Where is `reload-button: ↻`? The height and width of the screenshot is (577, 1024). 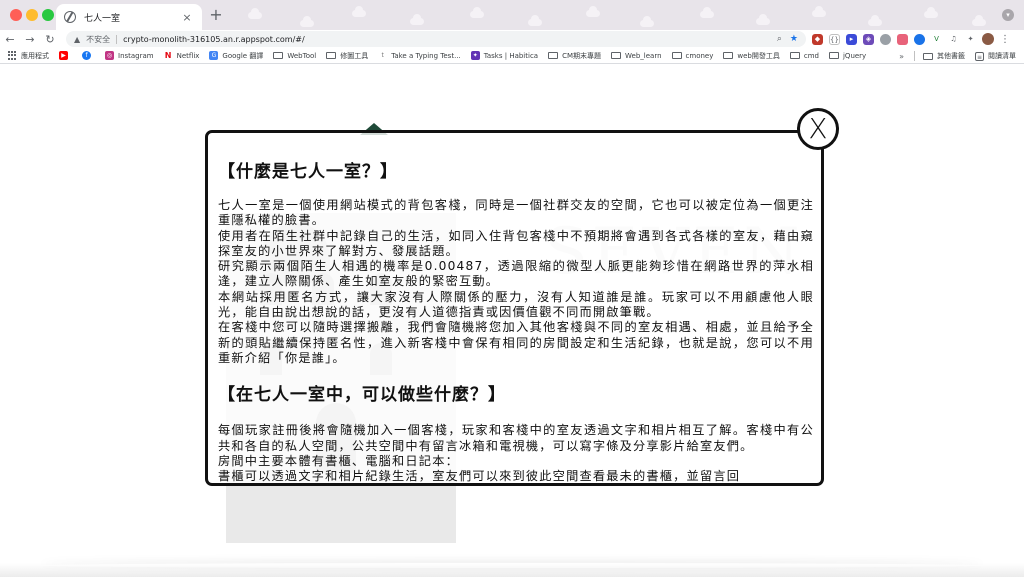 reload-button: ↻ is located at coordinates (50, 39).